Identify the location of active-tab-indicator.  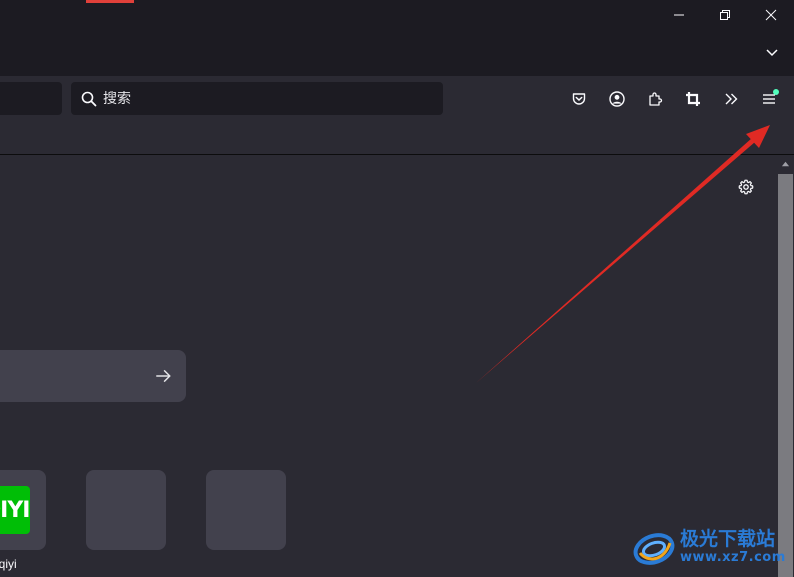
(110, 1).